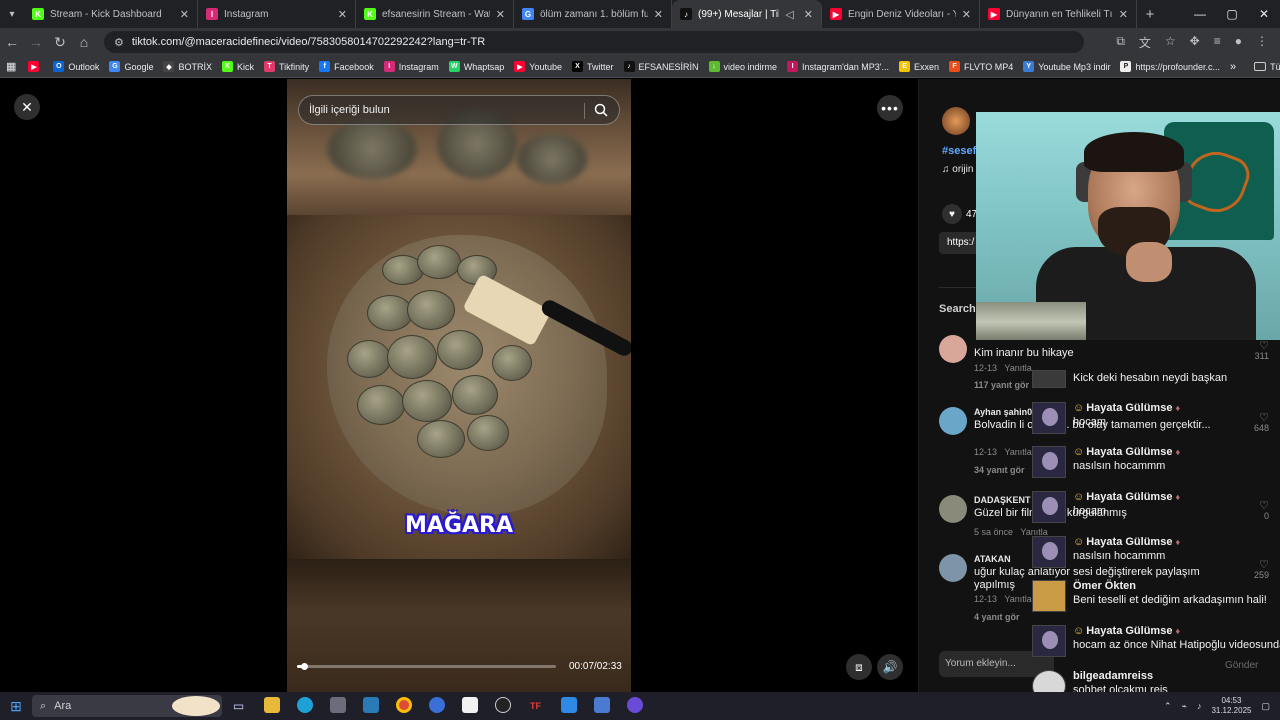 The image size is (1280, 720). I want to click on bookmark-item: K Kick, so click(237, 66).